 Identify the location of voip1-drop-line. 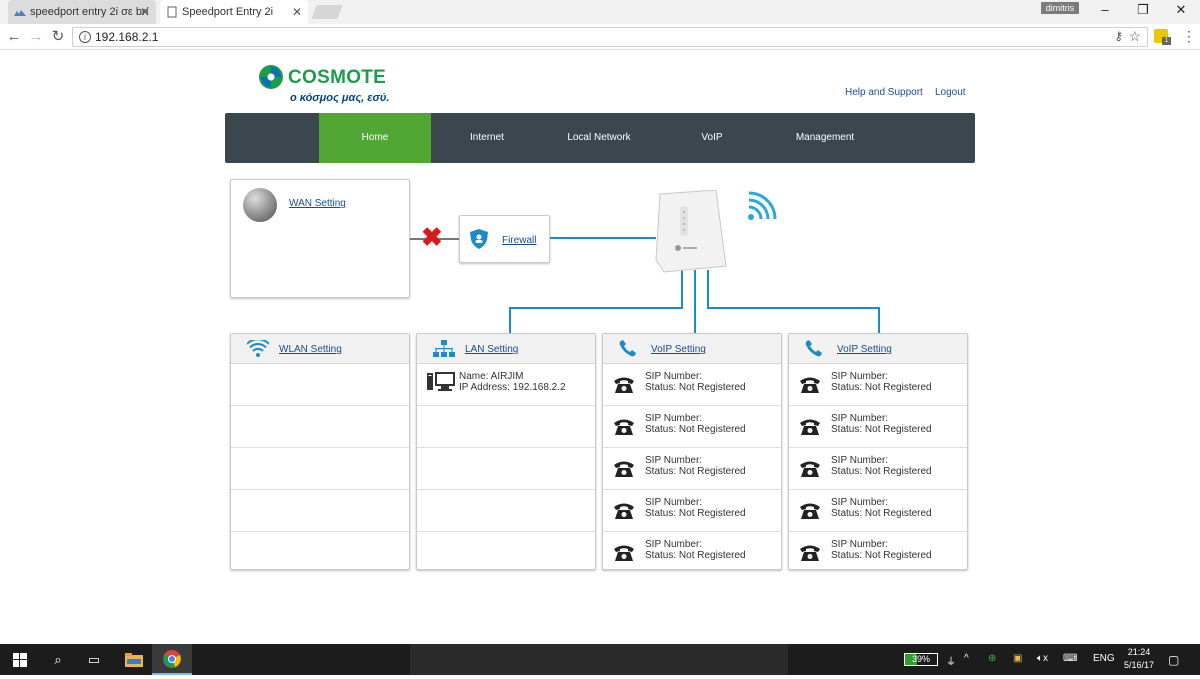
(695, 301).